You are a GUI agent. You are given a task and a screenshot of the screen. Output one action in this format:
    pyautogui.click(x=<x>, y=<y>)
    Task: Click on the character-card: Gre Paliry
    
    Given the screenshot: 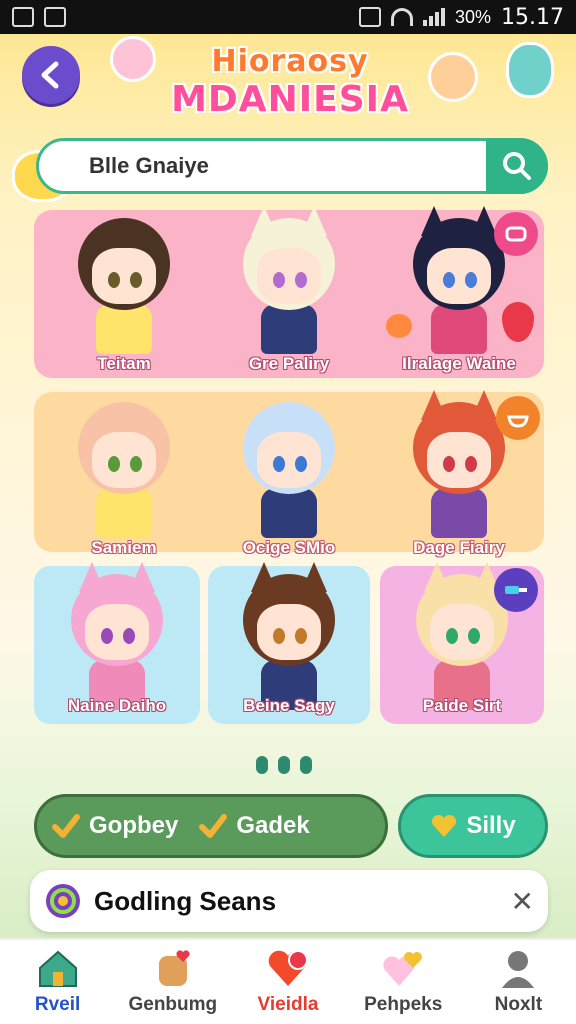 What is the action you would take?
    pyautogui.click(x=289, y=292)
    